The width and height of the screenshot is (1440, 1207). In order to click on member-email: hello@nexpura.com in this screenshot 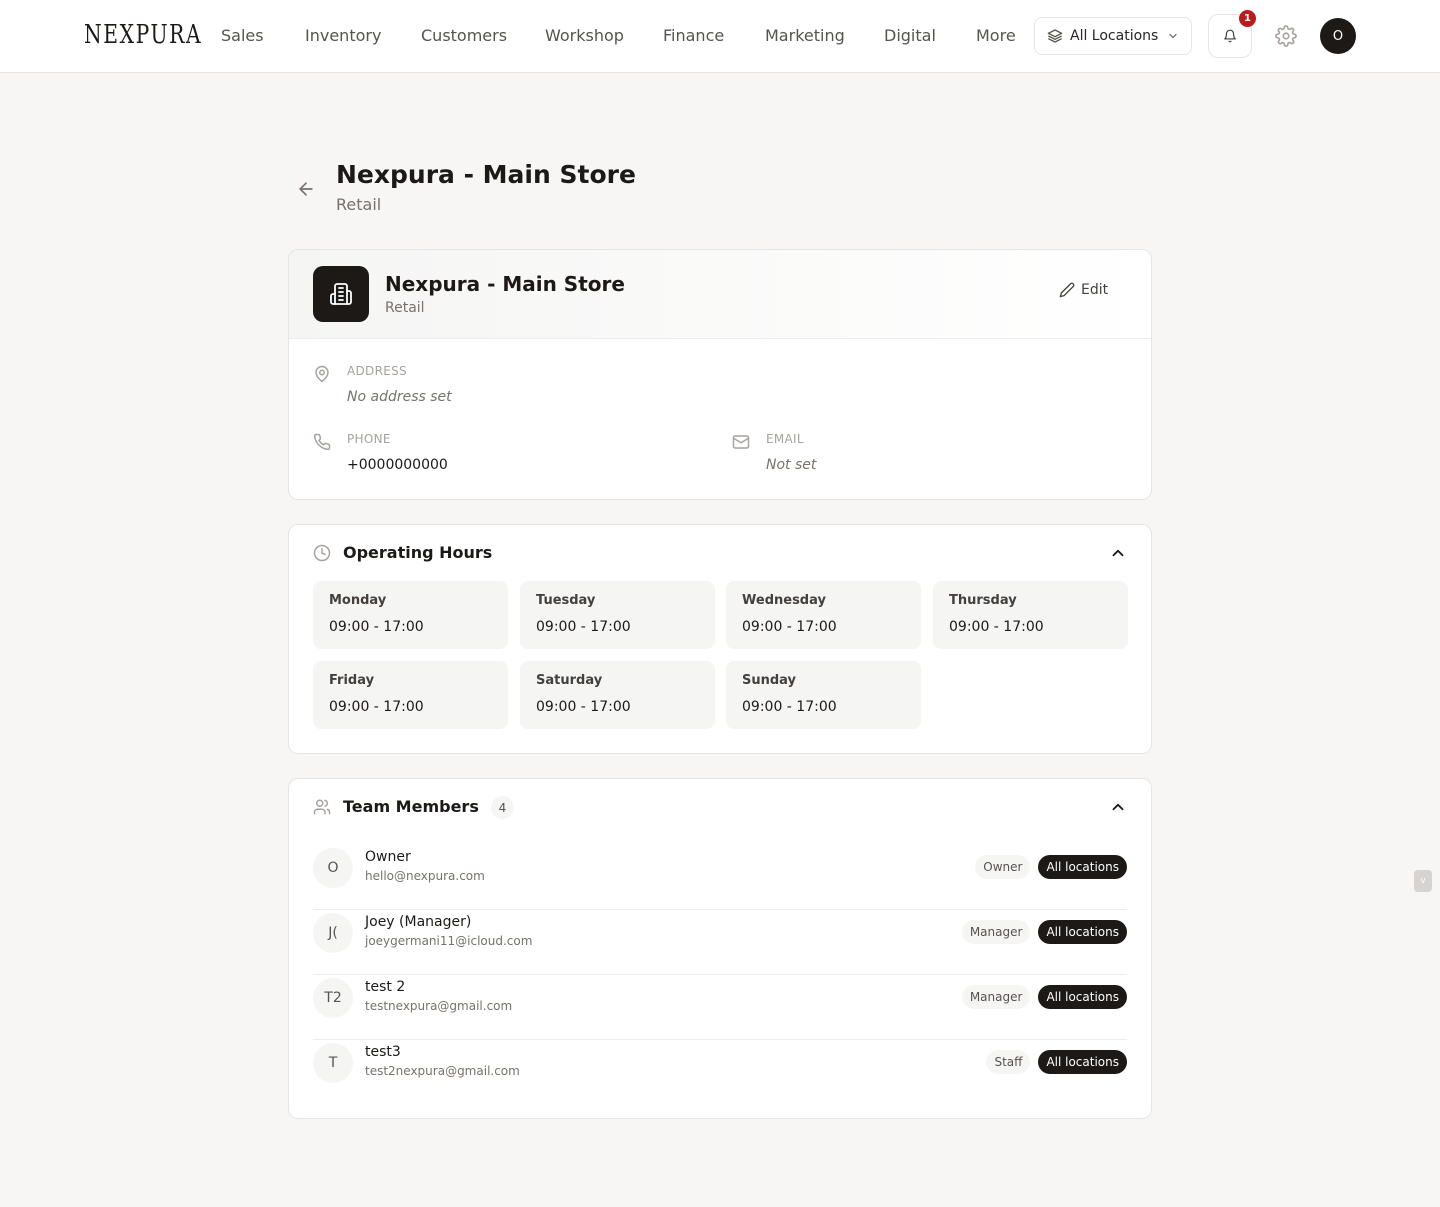, I will do `click(425, 876)`.